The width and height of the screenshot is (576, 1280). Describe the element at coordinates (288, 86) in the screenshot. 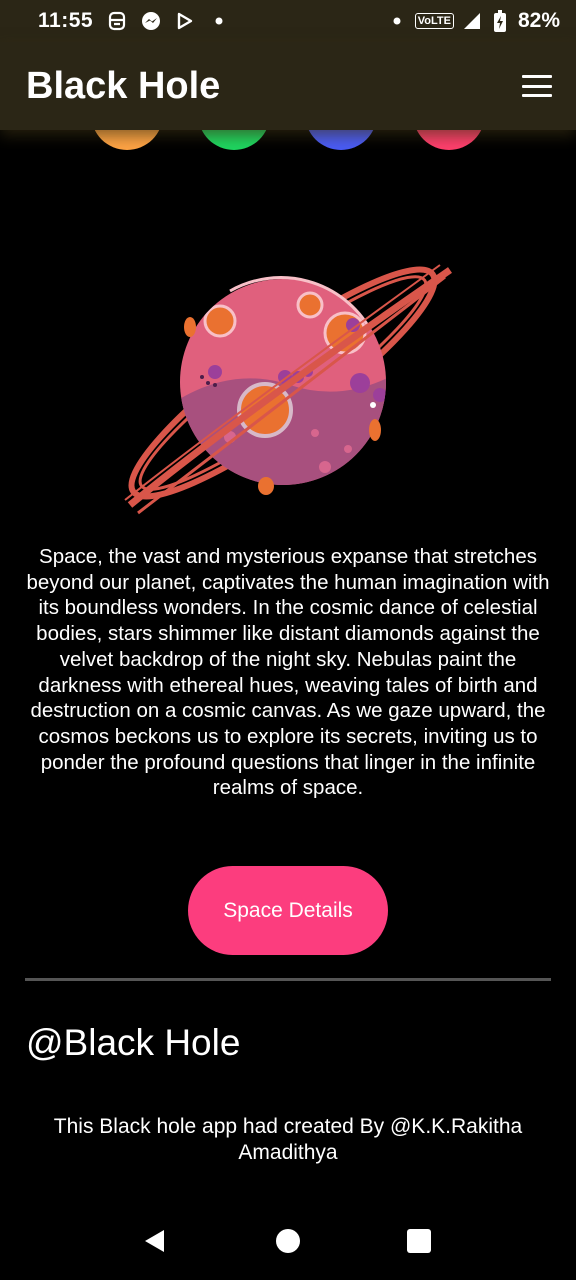

I see `app-bar: Black Hole` at that location.